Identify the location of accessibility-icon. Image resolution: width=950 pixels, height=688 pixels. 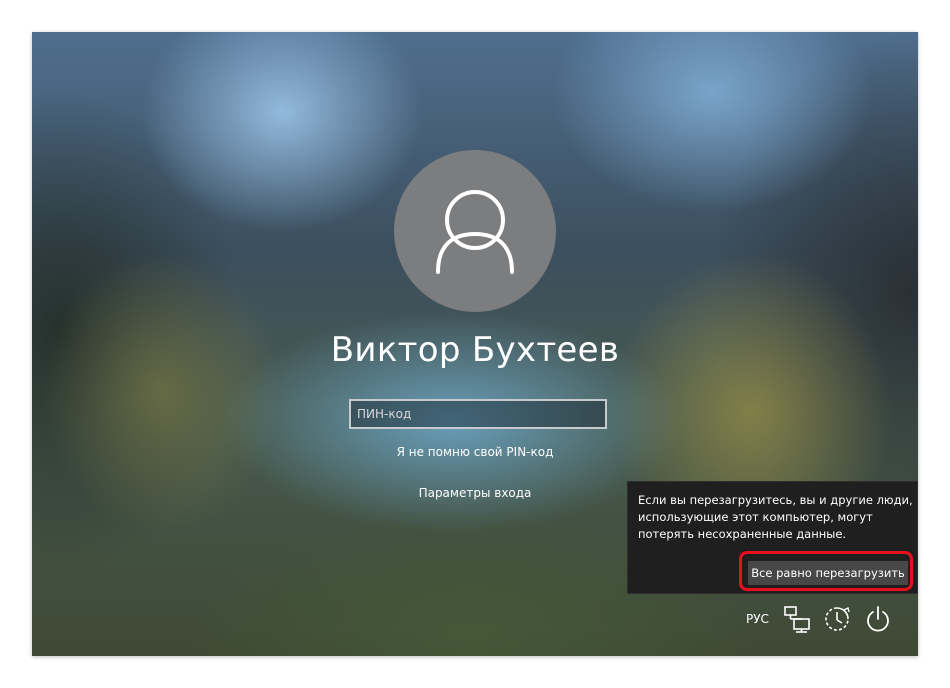
(837, 619).